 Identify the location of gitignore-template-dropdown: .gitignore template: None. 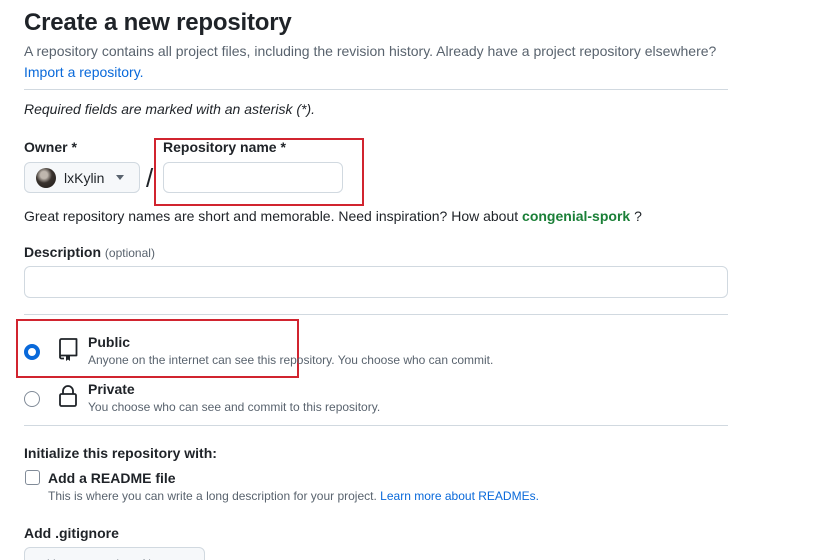
(114, 553).